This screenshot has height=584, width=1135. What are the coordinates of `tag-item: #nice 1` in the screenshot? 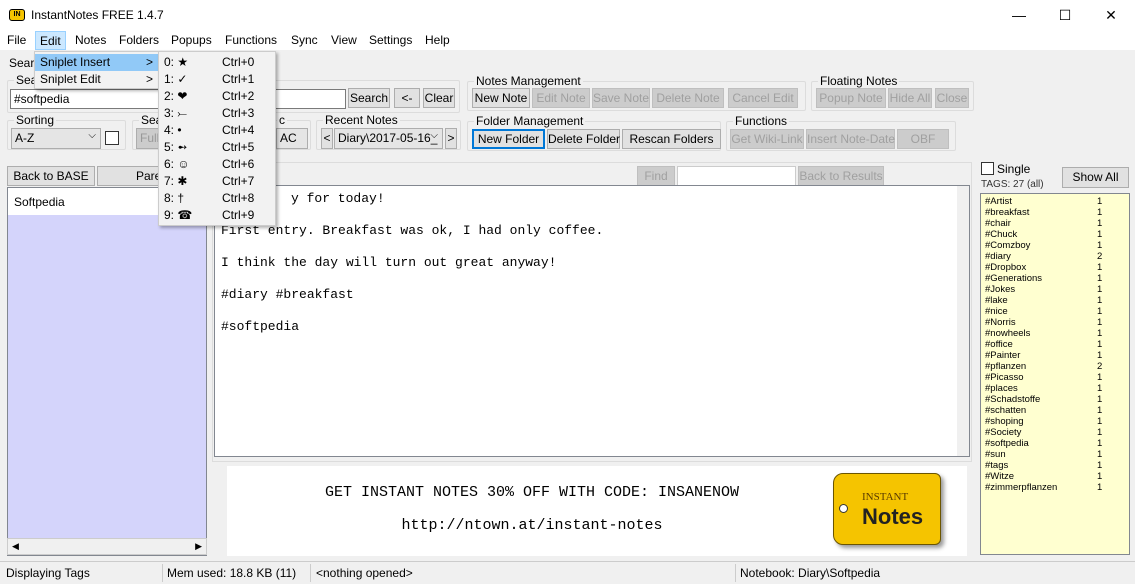 It's located at (1055, 311).